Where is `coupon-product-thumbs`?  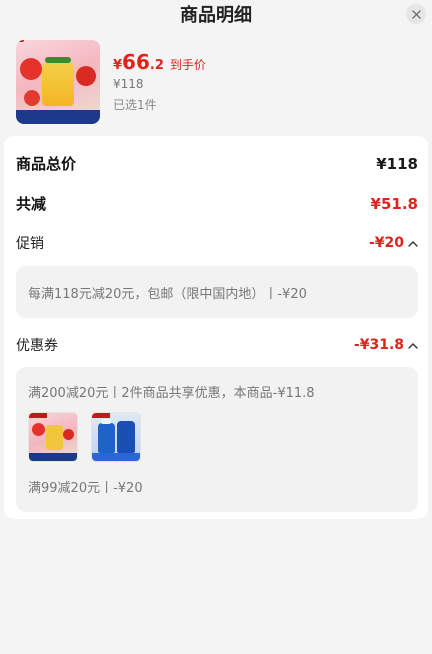 coupon-product-thumbs is located at coordinates (217, 438).